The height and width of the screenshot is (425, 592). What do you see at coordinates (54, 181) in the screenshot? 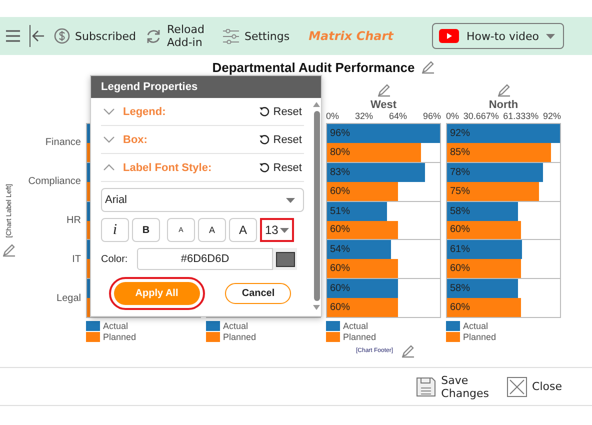
I see `category-label: Compliance` at bounding box center [54, 181].